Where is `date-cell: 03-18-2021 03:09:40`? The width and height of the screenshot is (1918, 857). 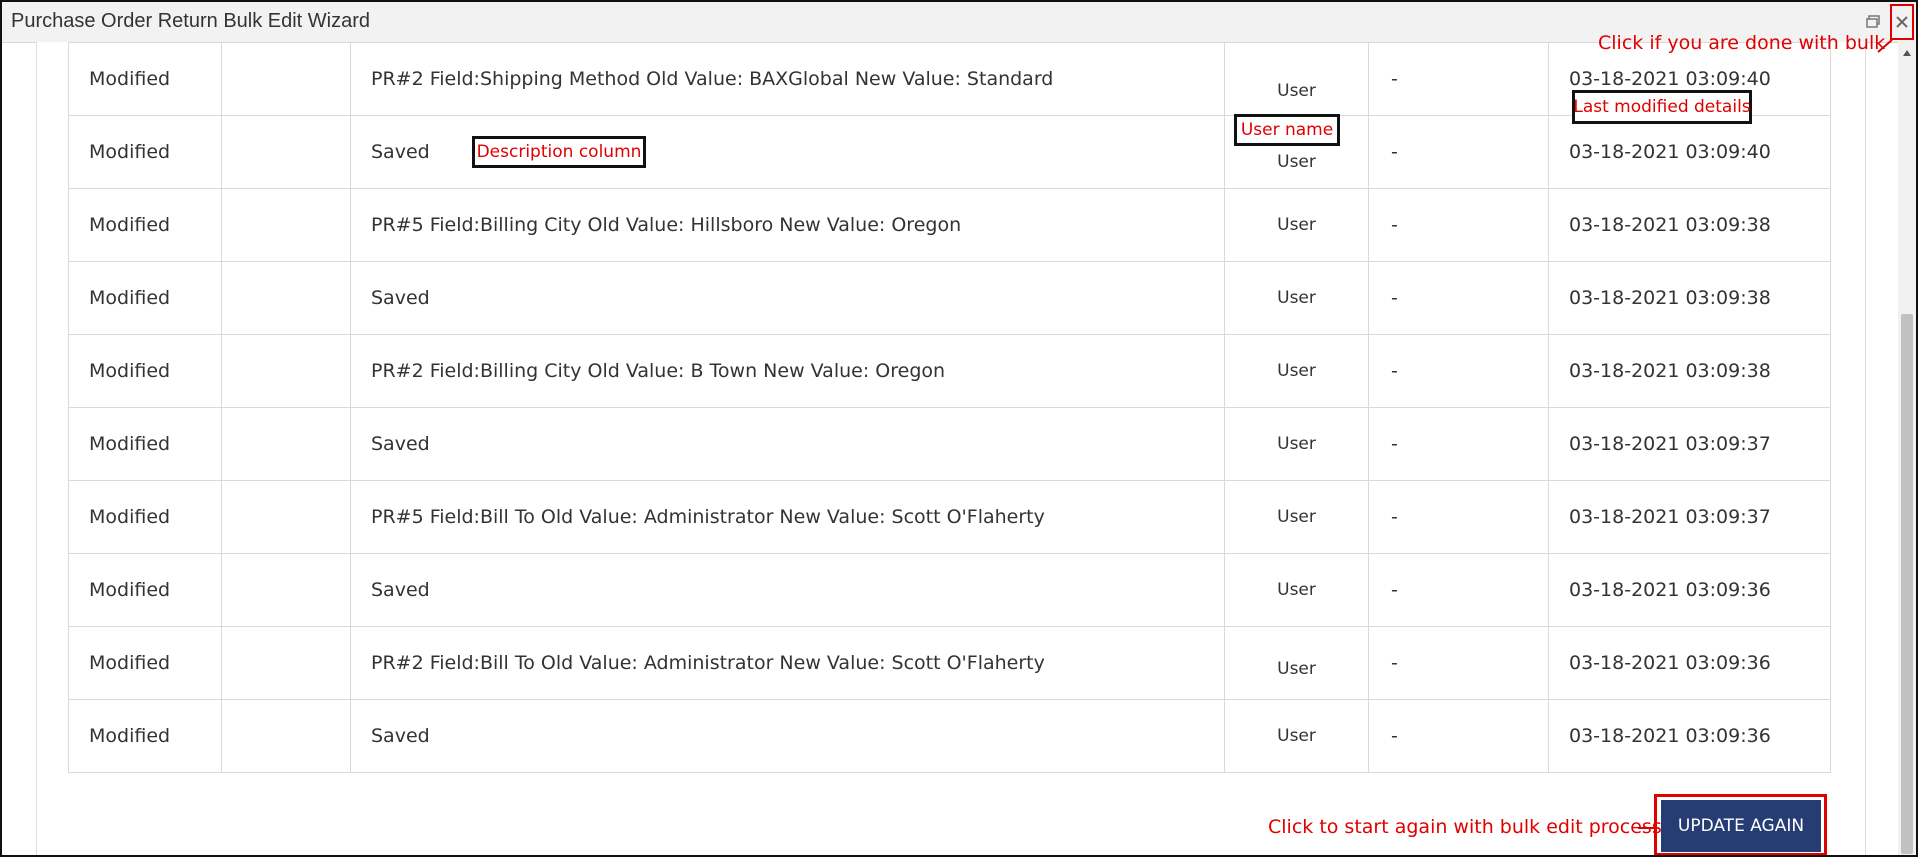
date-cell: 03-18-2021 03:09:40 is located at coordinates (1689, 152).